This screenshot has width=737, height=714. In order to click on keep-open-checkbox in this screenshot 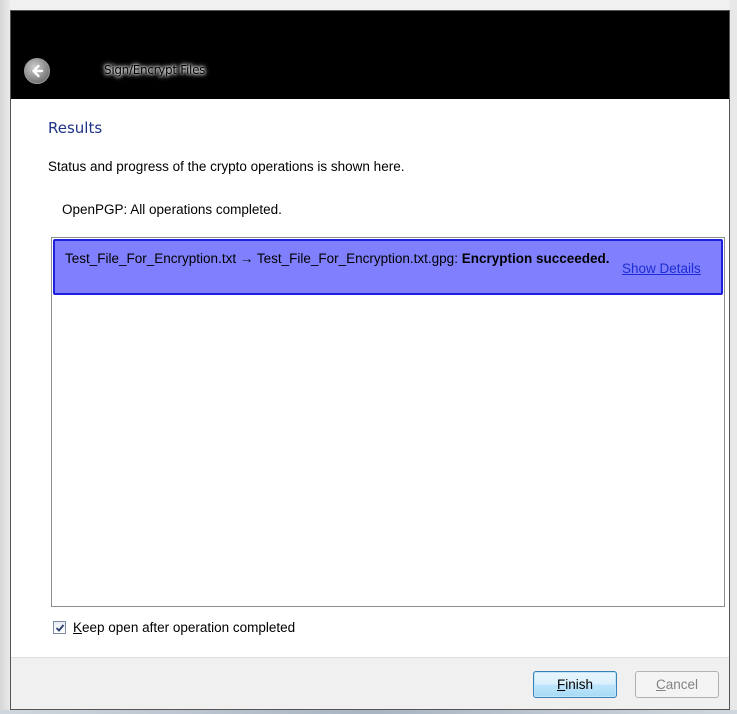, I will do `click(59, 627)`.